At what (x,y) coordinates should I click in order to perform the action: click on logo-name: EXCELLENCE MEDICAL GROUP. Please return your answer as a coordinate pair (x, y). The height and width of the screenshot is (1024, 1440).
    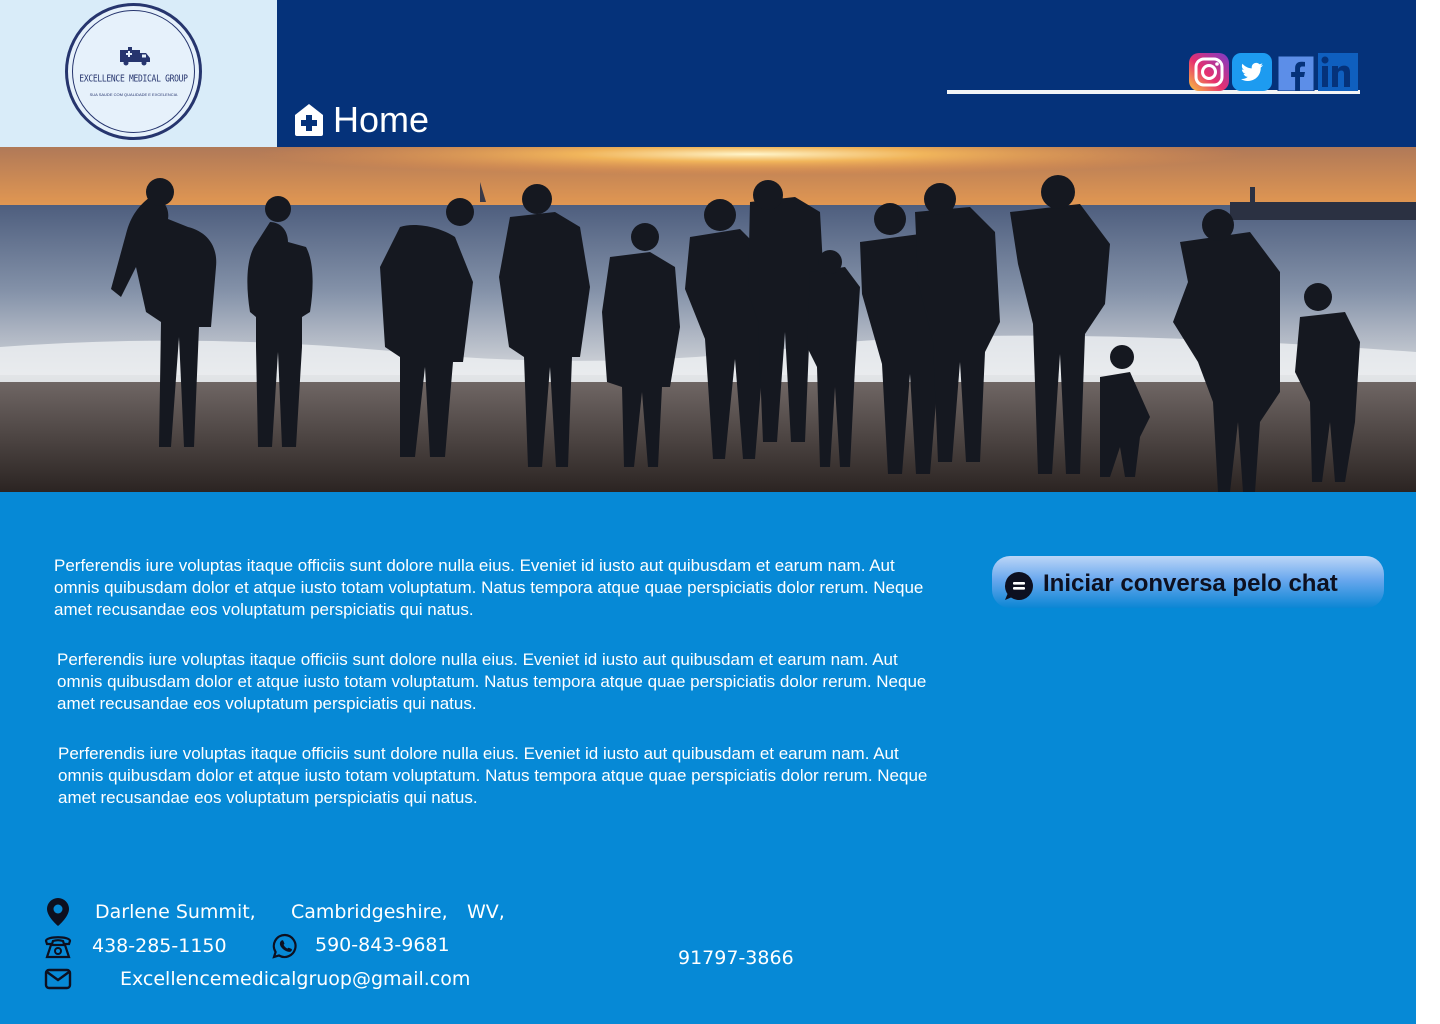
    Looking at the image, I should click on (133, 78).